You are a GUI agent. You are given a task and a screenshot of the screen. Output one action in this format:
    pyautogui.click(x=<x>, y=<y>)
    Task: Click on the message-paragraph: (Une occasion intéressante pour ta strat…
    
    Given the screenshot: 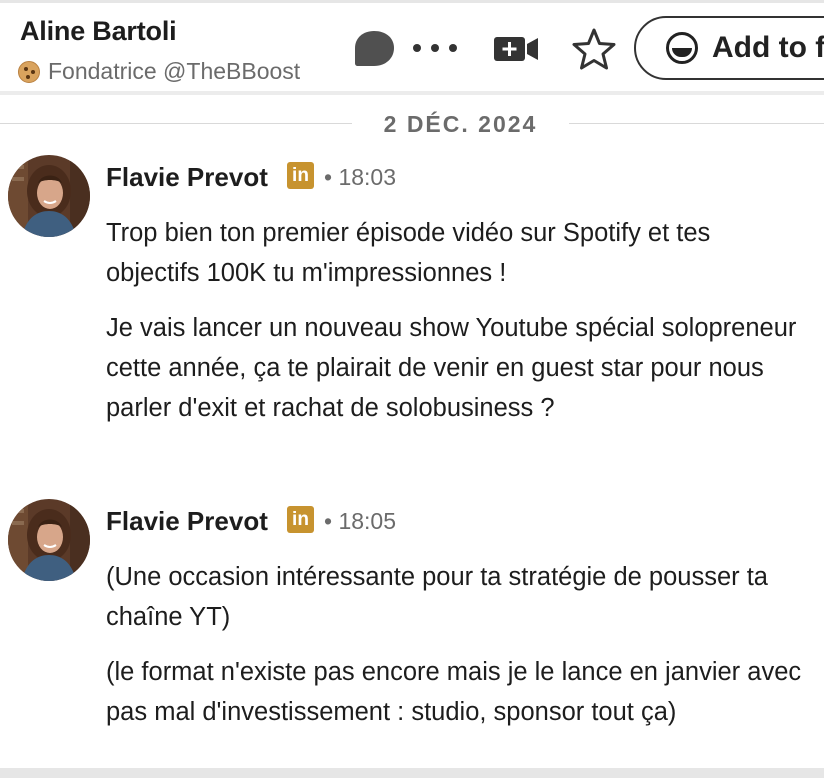 What is the action you would take?
    pyautogui.click(x=437, y=597)
    